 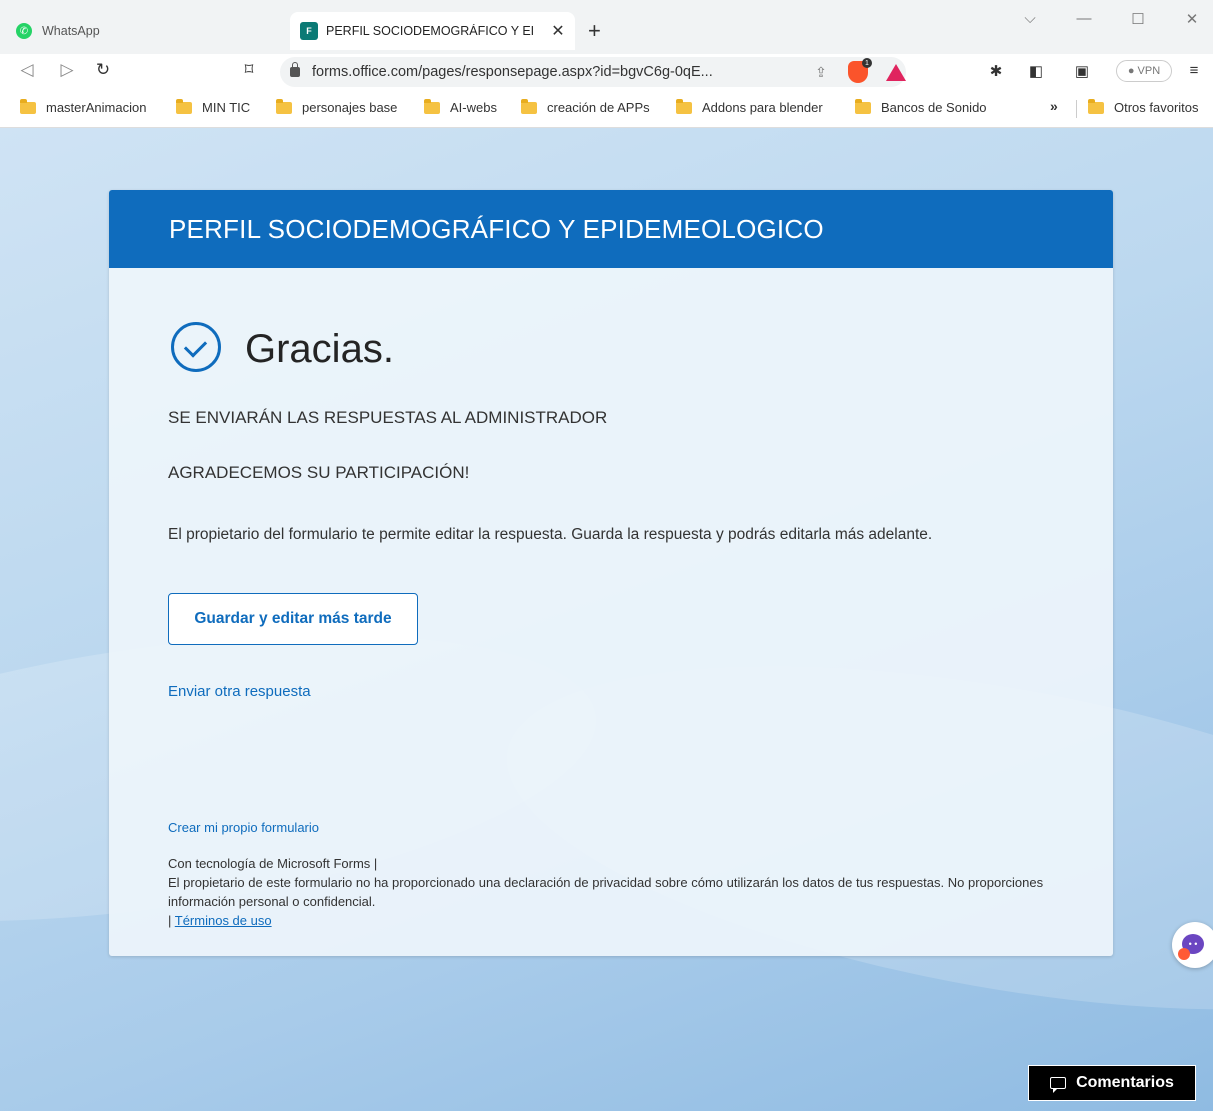 What do you see at coordinates (243, 827) in the screenshot?
I see `create-own-form-link: Crear mi propio formulario` at bounding box center [243, 827].